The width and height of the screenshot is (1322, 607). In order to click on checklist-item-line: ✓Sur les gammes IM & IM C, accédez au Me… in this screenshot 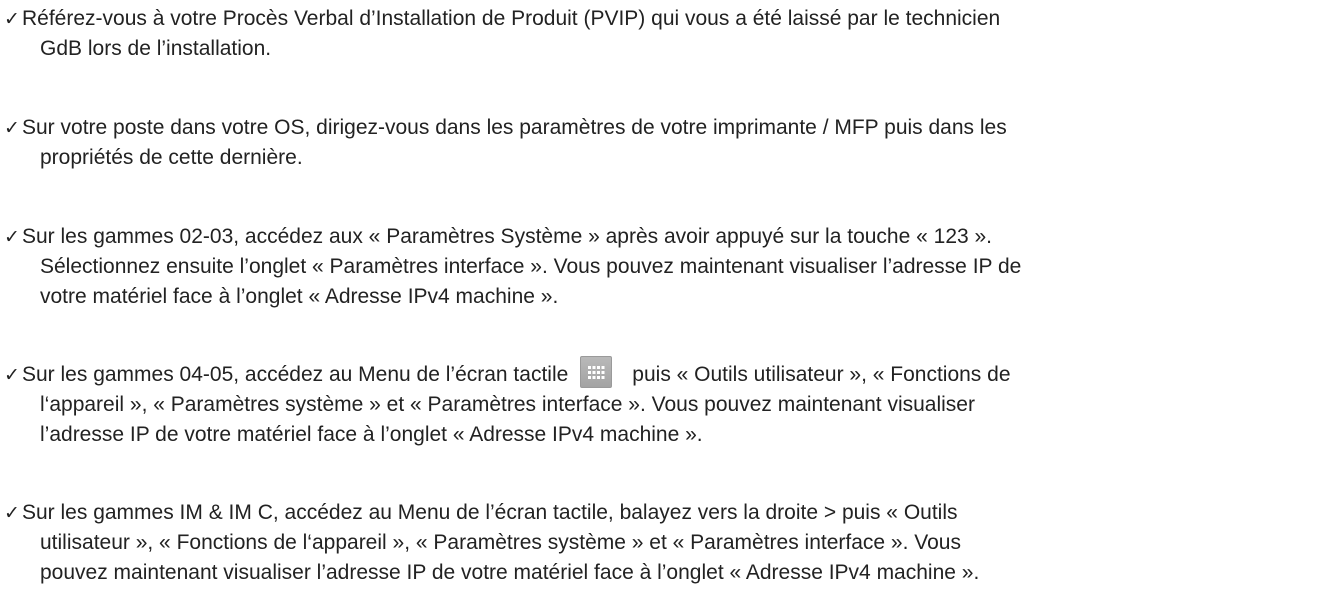, I will do `click(654, 513)`.